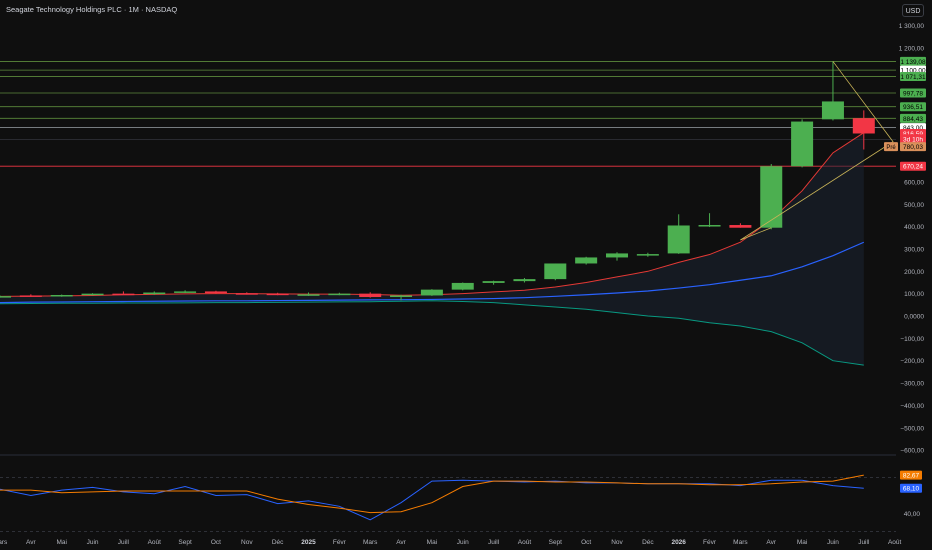 This screenshot has width=932, height=550. What do you see at coordinates (914, 182) in the screenshot?
I see `y-tick-label: 600,00` at bounding box center [914, 182].